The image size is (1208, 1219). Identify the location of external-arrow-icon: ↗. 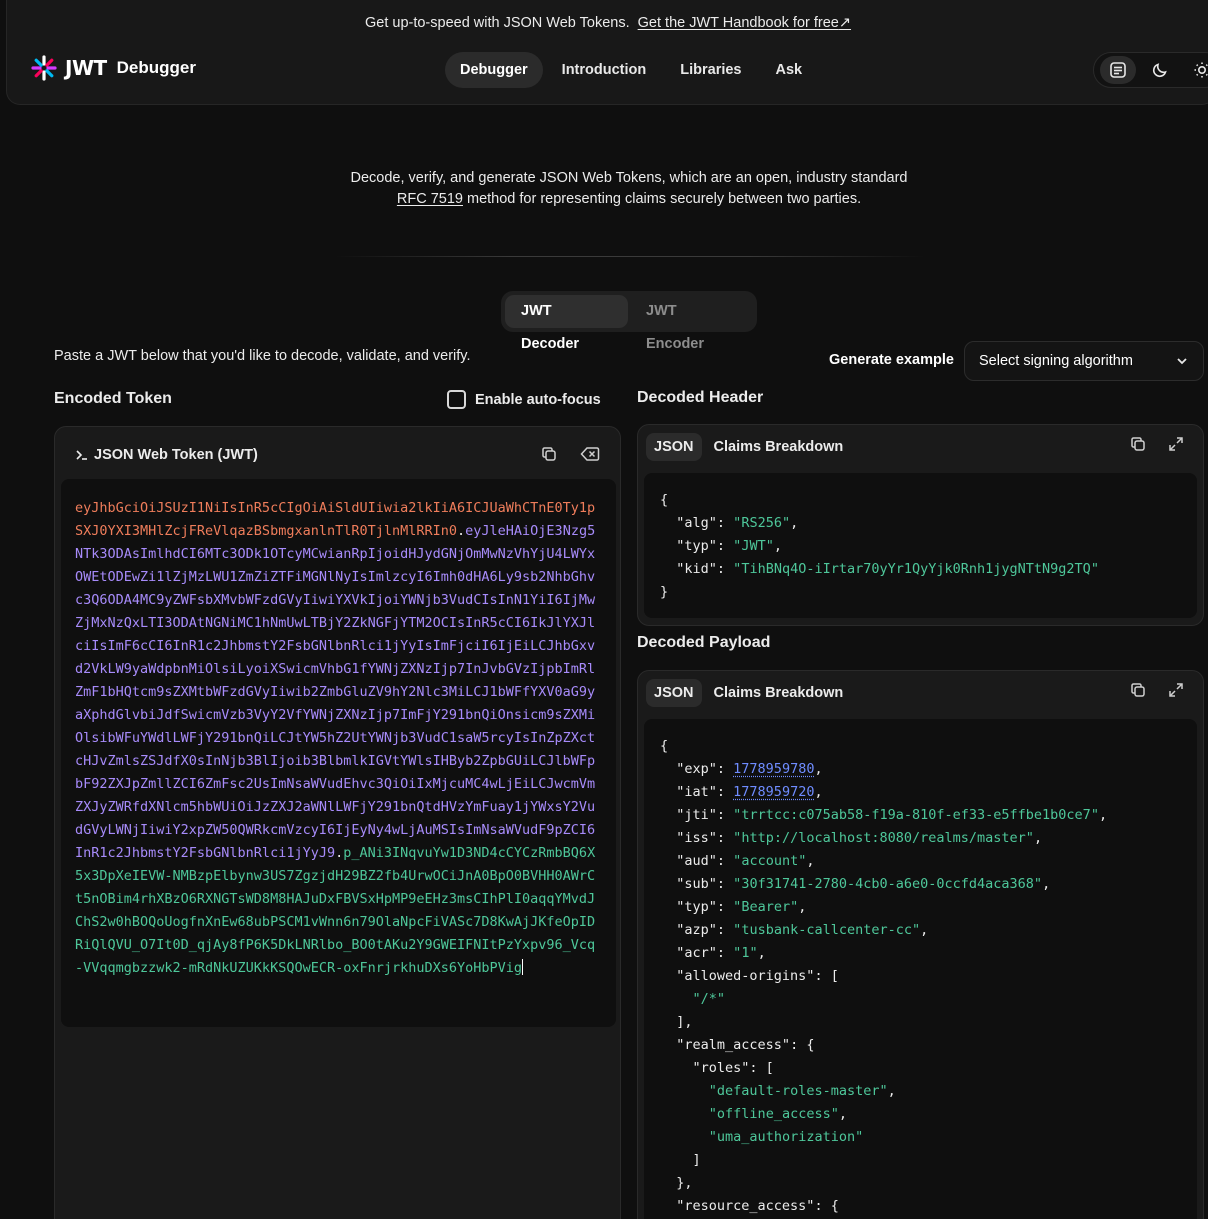
(845, 23).